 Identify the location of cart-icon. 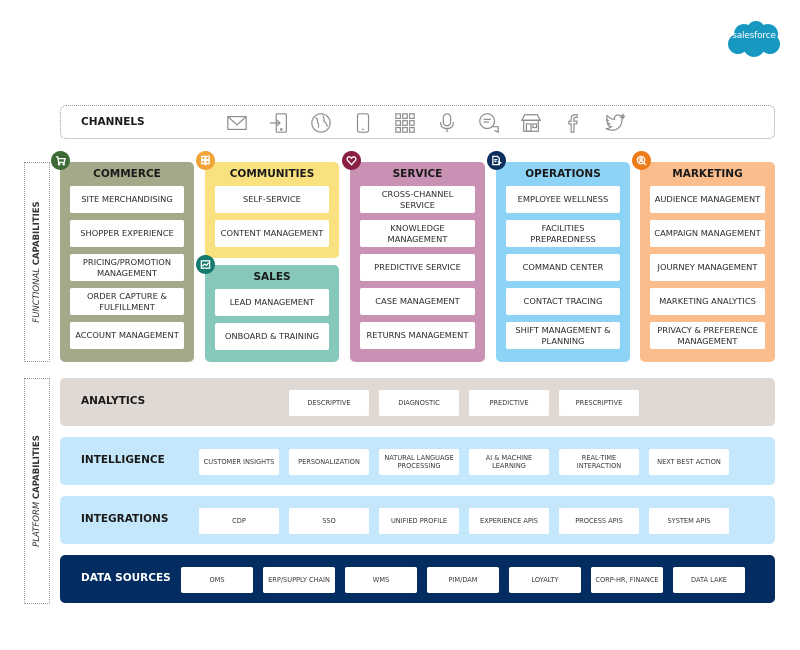
(60, 160).